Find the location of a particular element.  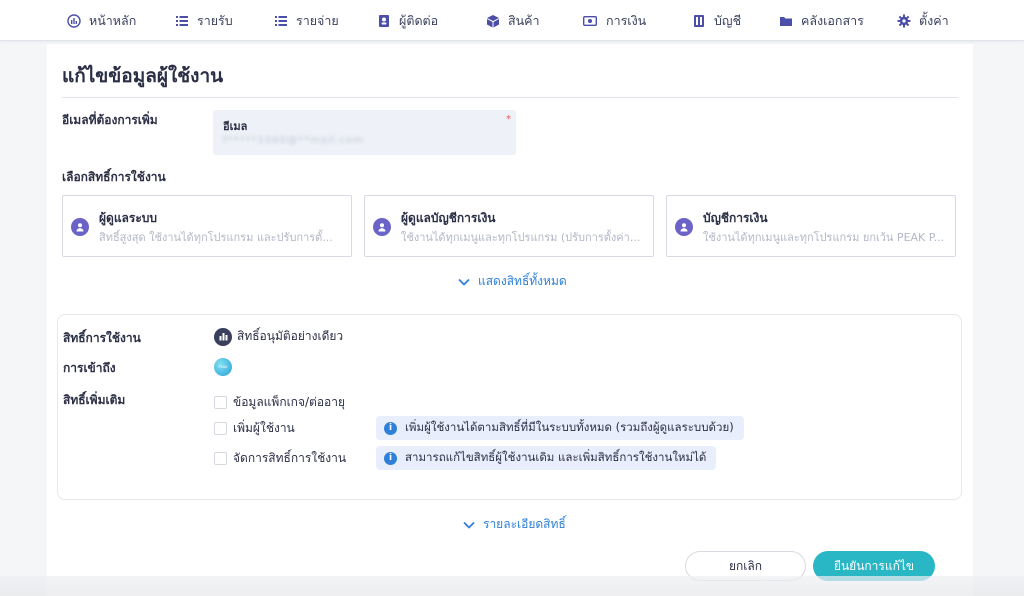

nav-item-settings: ตั้งค่า is located at coordinates (923, 20).